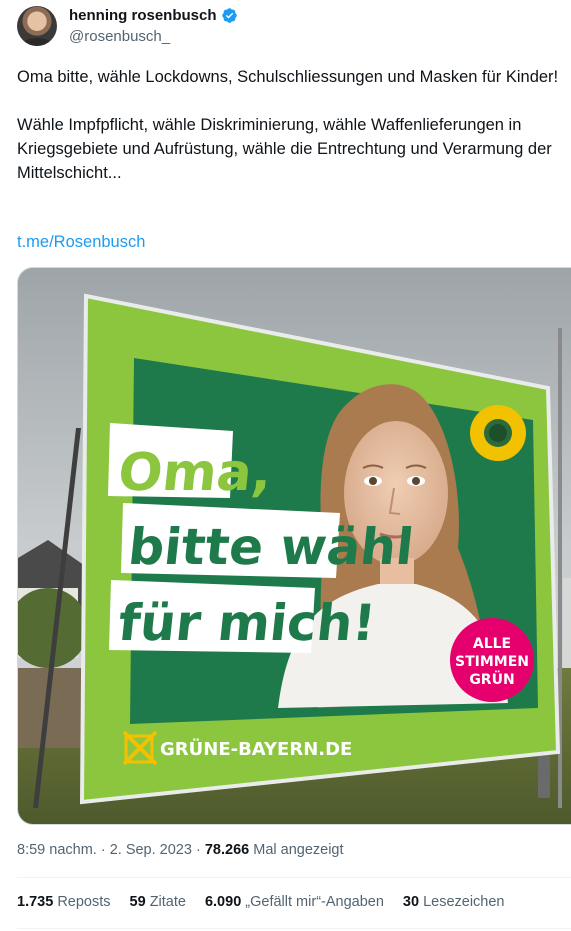  Describe the element at coordinates (143, 15) in the screenshot. I see `author-name: henning rosenbusch` at that location.